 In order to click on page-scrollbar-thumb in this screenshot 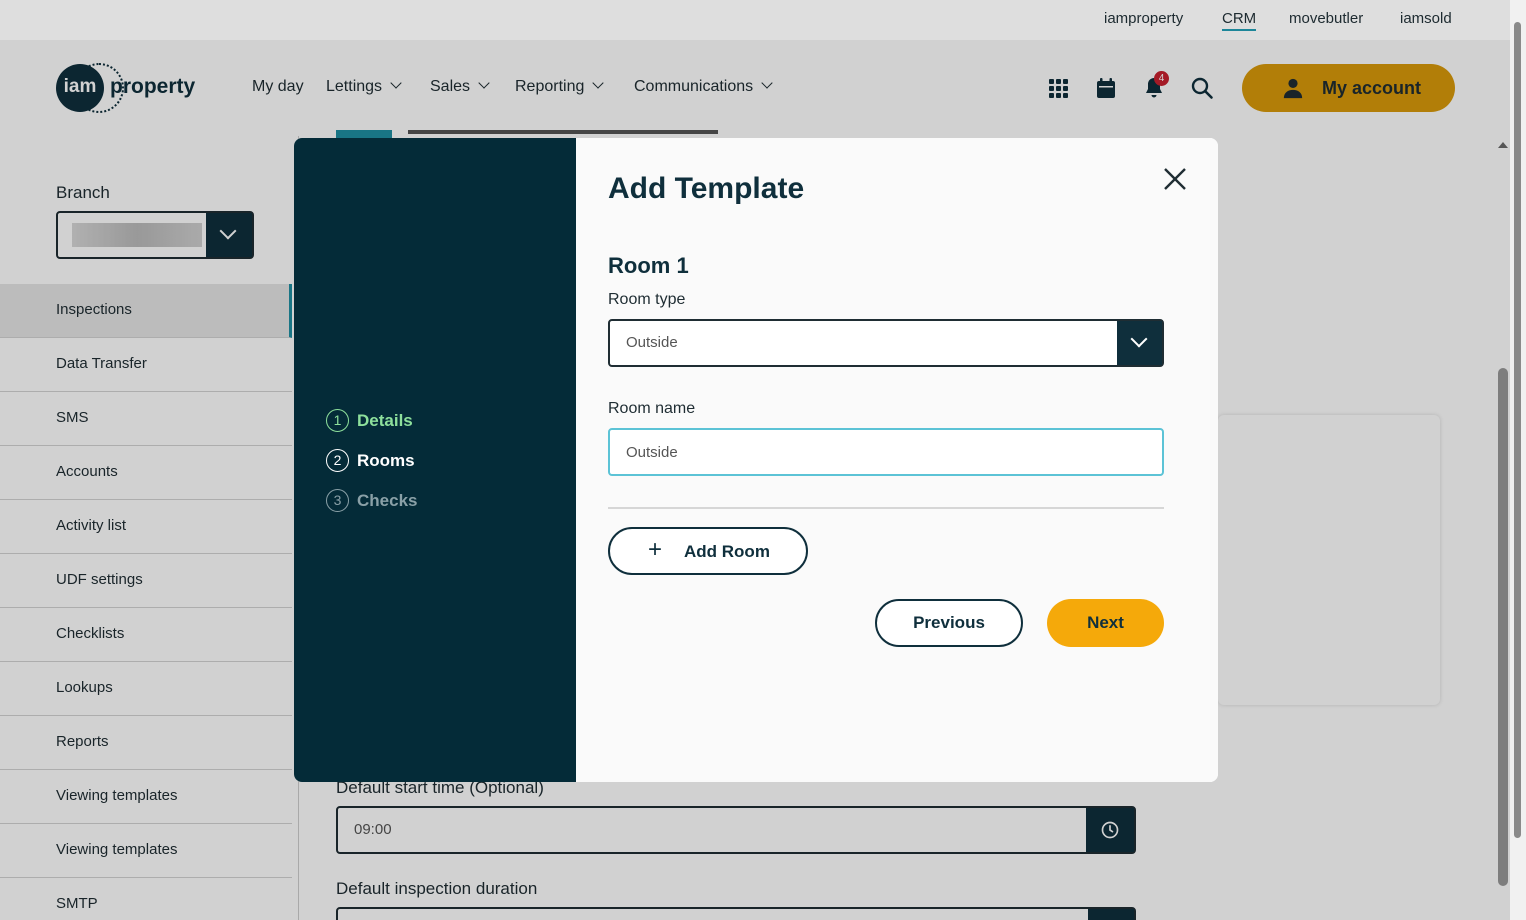, I will do `click(1503, 627)`.